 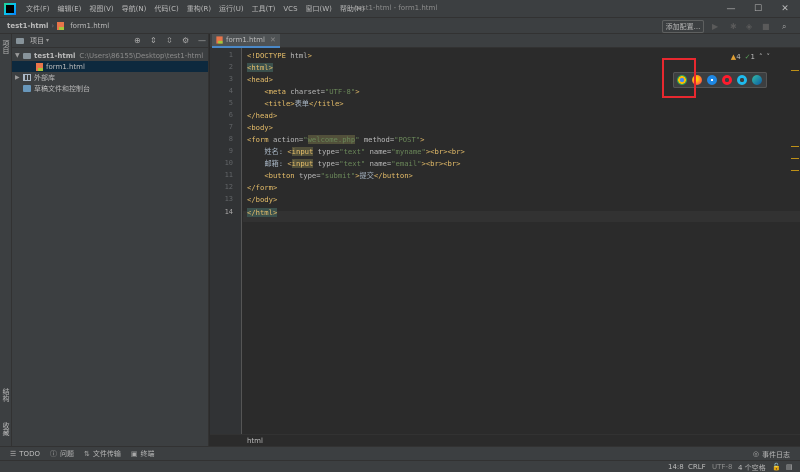 What do you see at coordinates (169, 40) in the screenshot?
I see `expand-all-icon: ⇳` at bounding box center [169, 40].